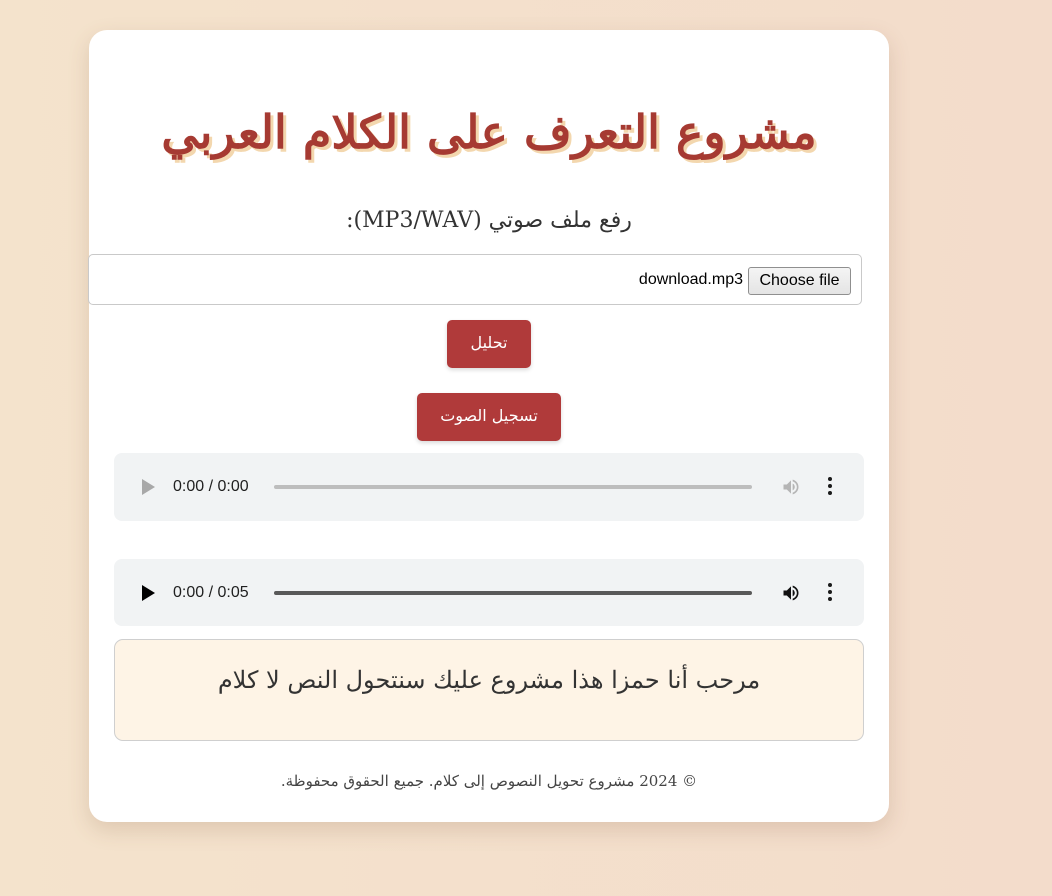 Image resolution: width=1052 pixels, height=896 pixels. I want to click on audio-player-recording: 0:00 / 0:00, so click(489, 487).